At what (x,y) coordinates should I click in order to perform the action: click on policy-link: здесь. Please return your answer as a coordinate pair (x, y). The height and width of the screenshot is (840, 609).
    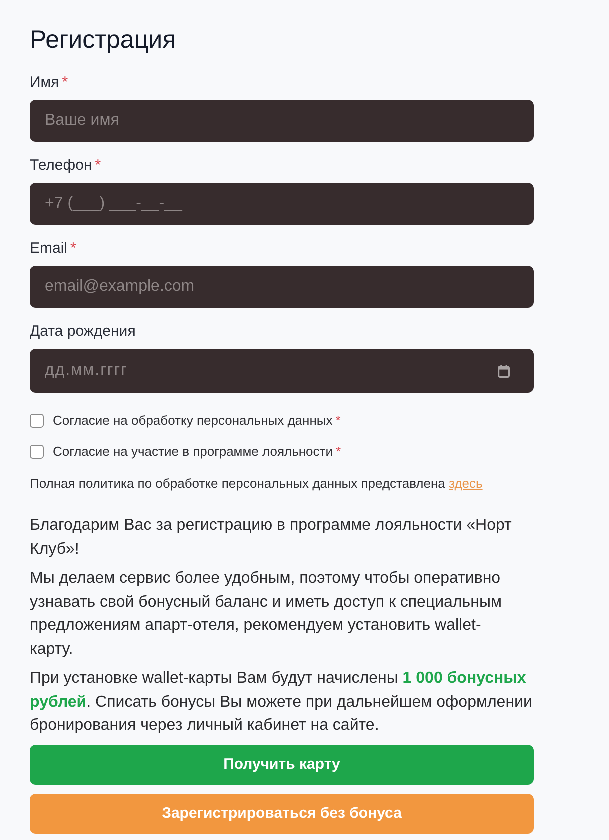
    Looking at the image, I should click on (466, 483).